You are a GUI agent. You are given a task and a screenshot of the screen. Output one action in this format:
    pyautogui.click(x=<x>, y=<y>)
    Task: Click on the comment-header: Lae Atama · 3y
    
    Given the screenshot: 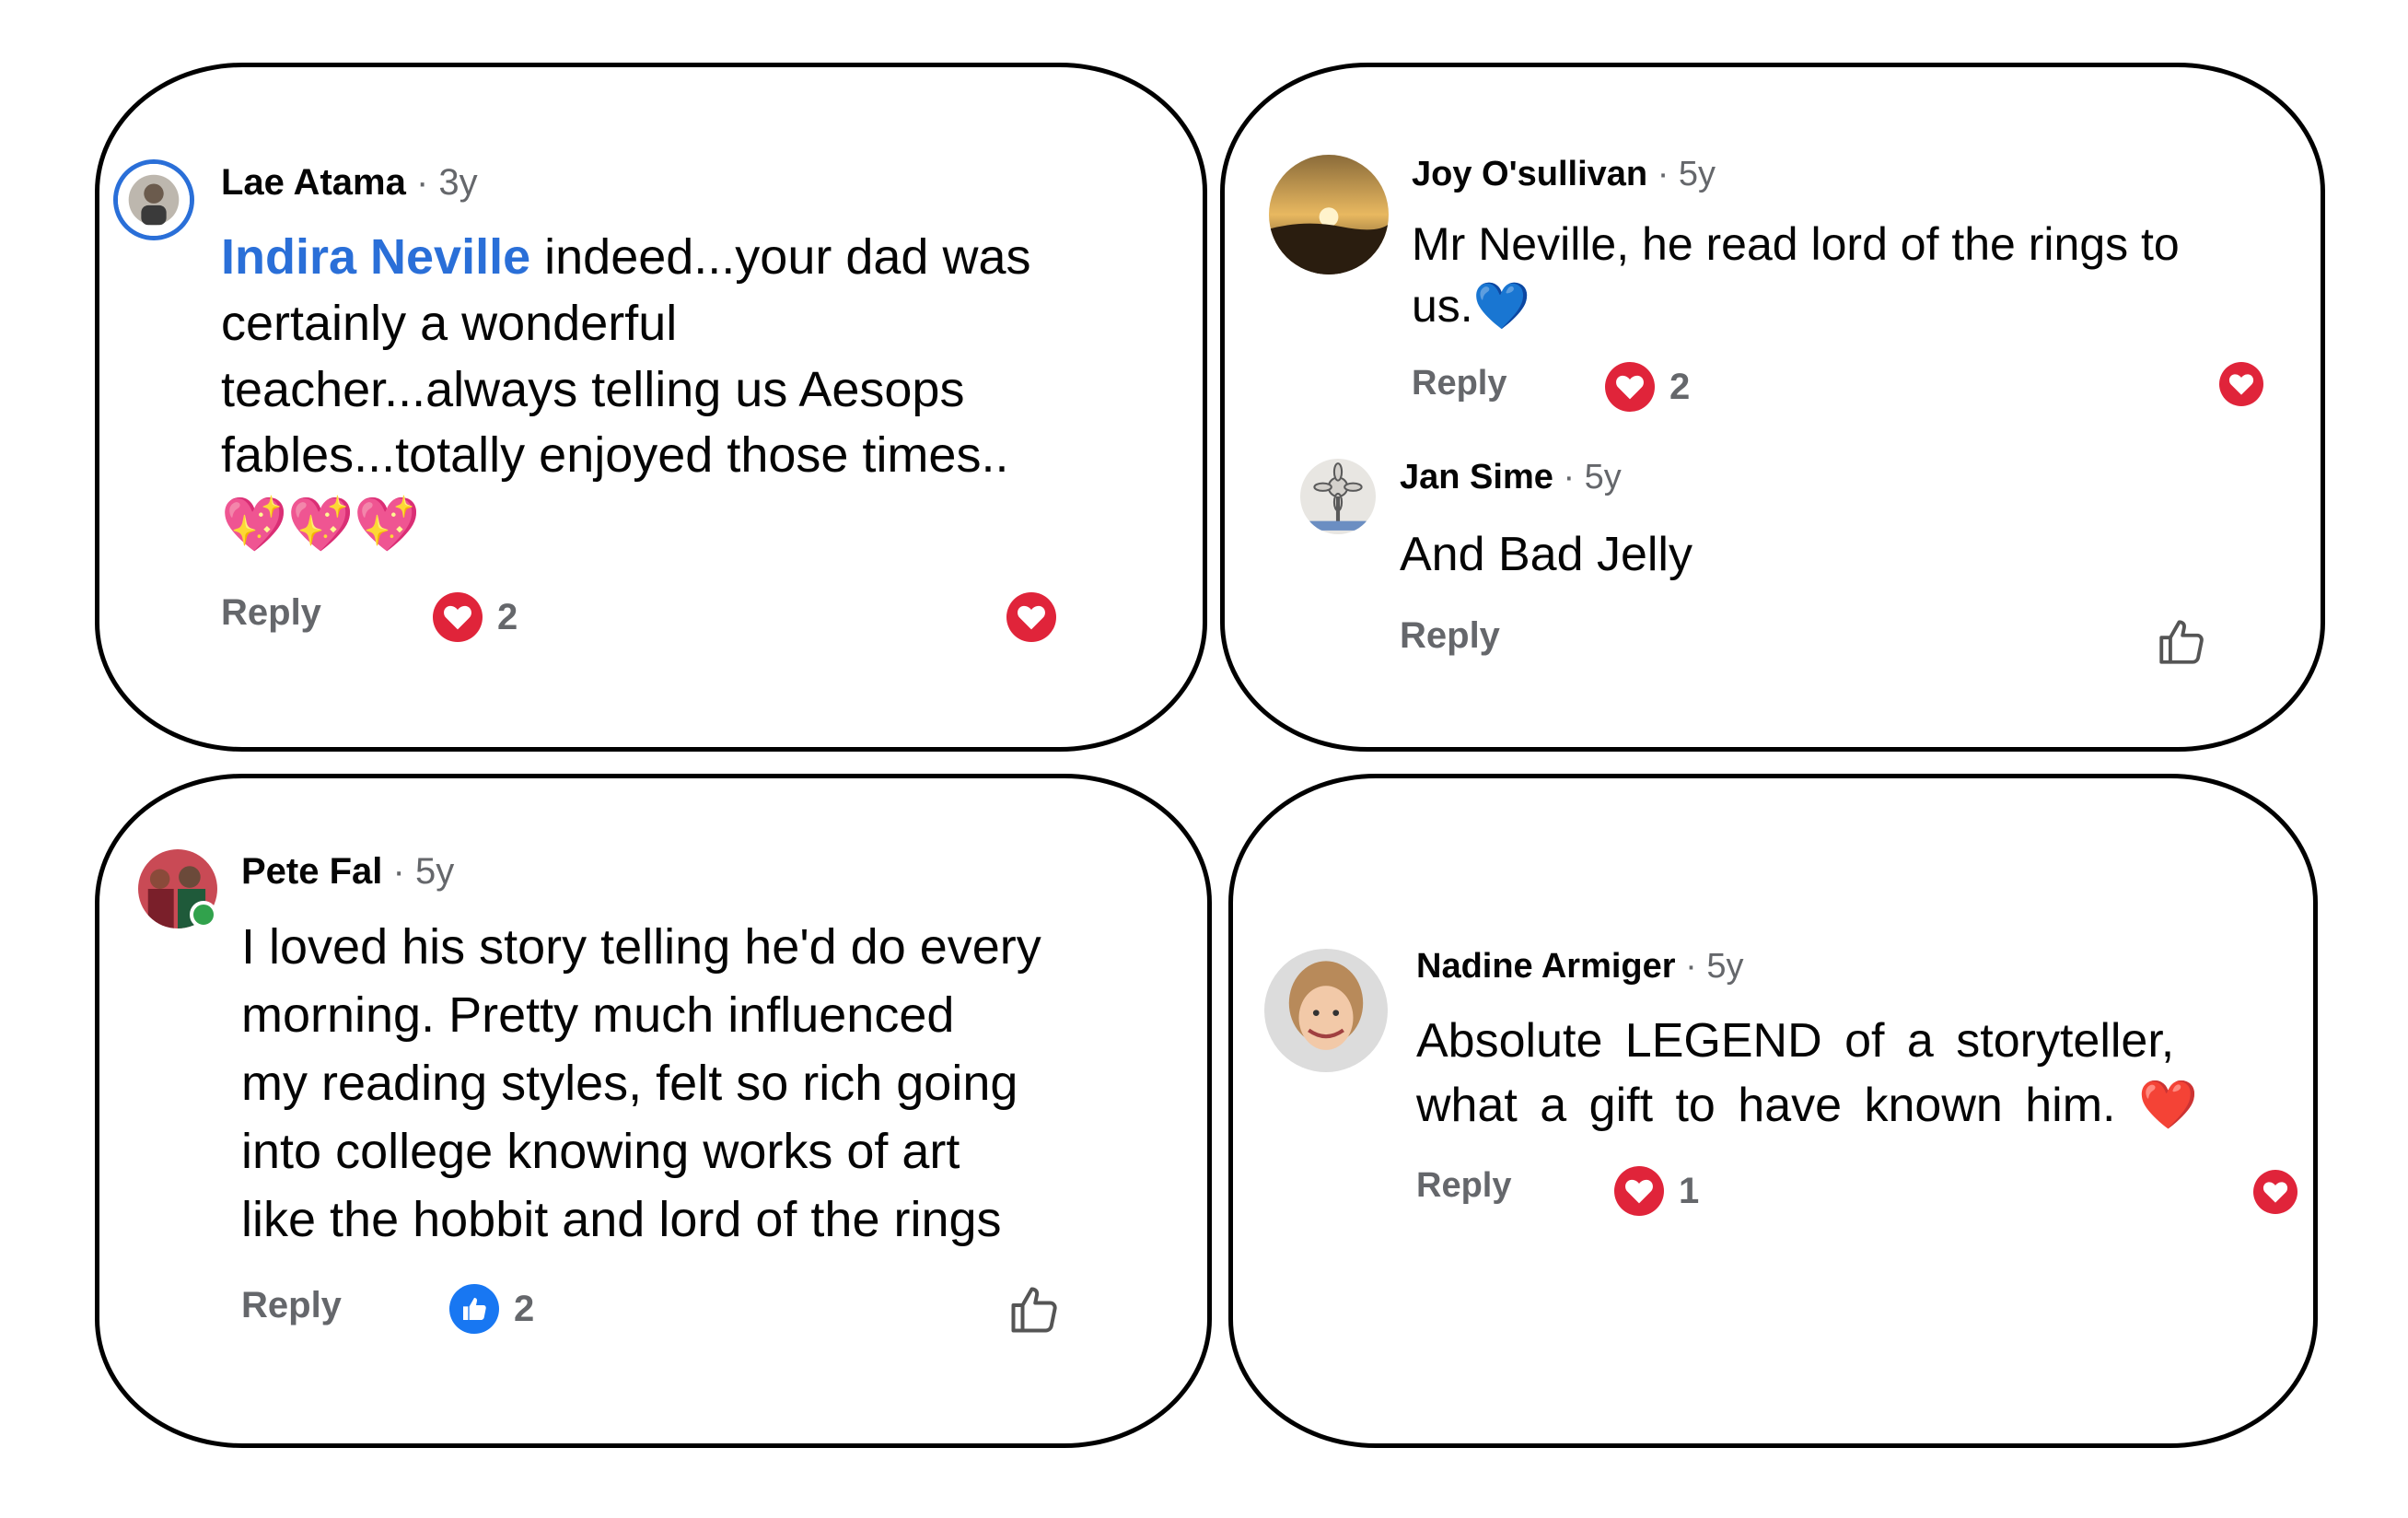 What is the action you would take?
    pyautogui.click(x=349, y=183)
    